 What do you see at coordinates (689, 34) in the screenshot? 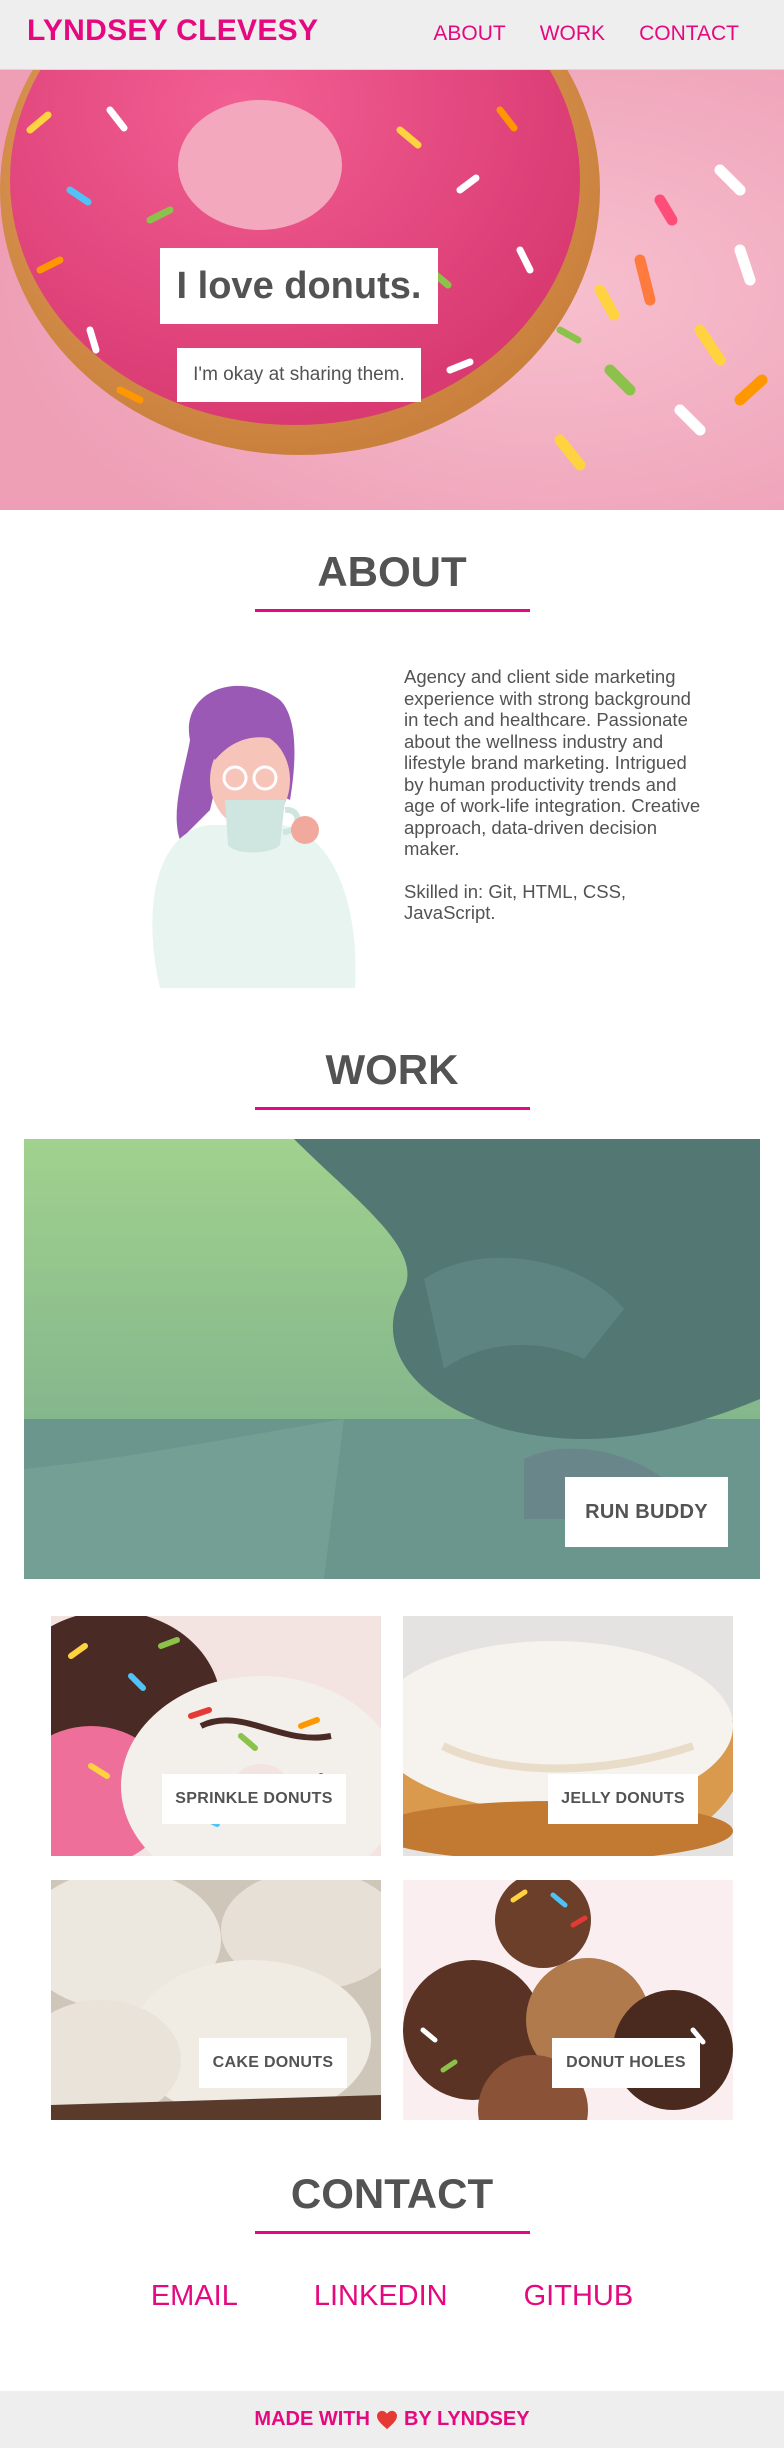
I see `nav-link-contact: CONTACT` at bounding box center [689, 34].